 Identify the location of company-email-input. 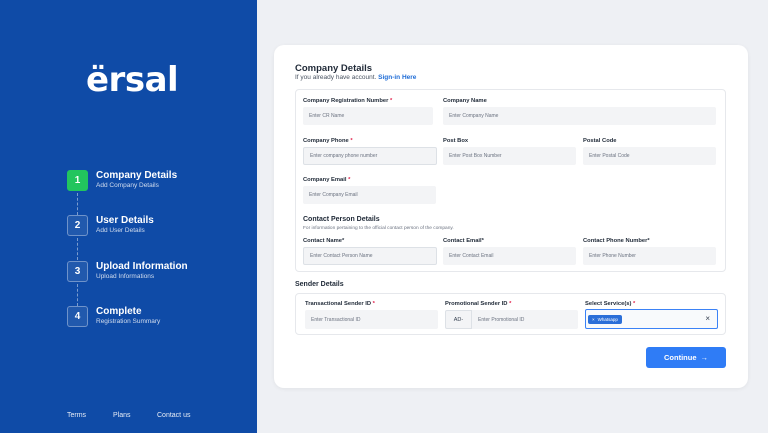
(369, 195).